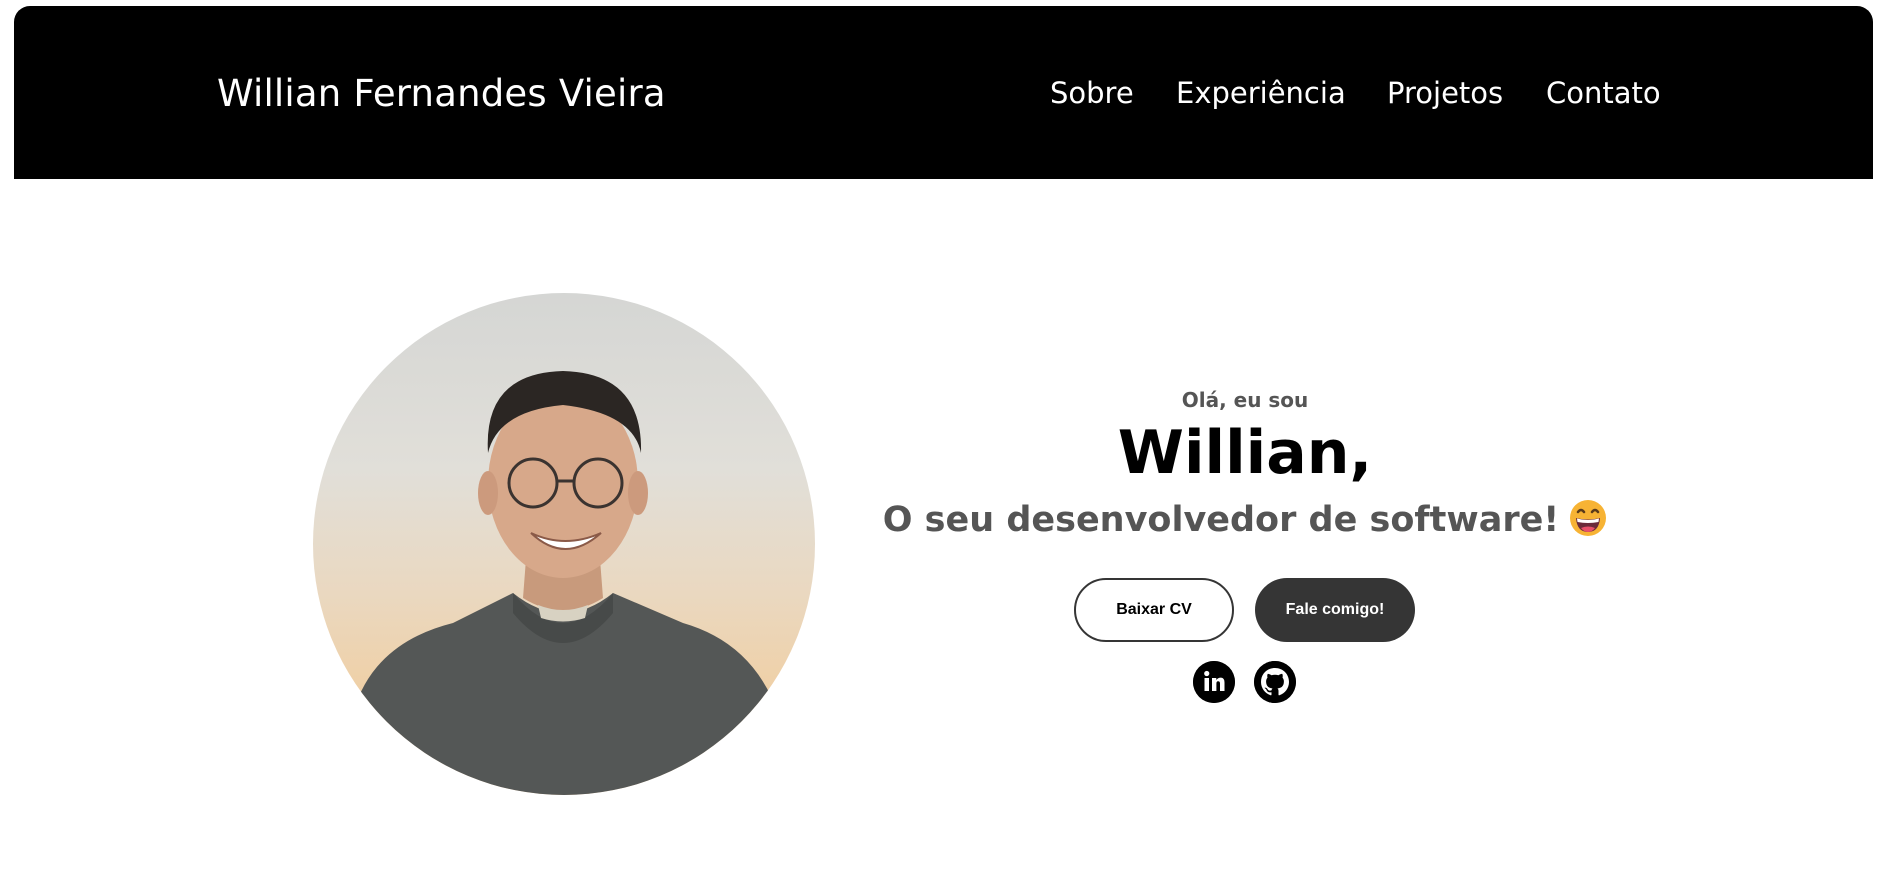  I want to click on nav-links: Sobre Experiência Projetos Contato, so click(943, 98).